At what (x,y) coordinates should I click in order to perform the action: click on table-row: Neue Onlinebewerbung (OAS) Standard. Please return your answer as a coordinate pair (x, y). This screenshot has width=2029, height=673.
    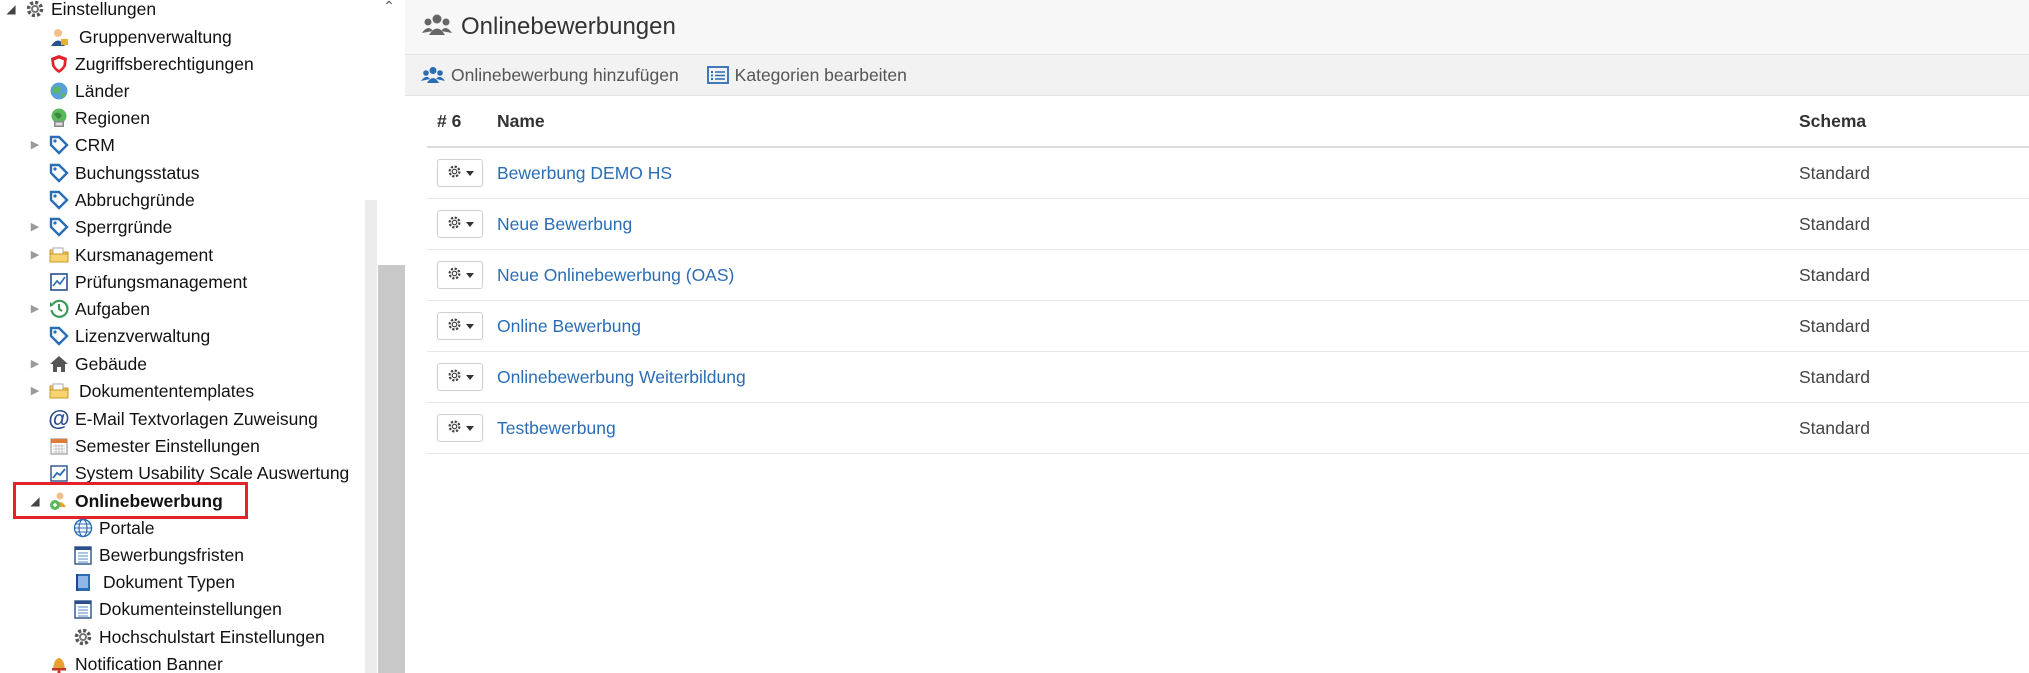
    Looking at the image, I should click on (1228, 275).